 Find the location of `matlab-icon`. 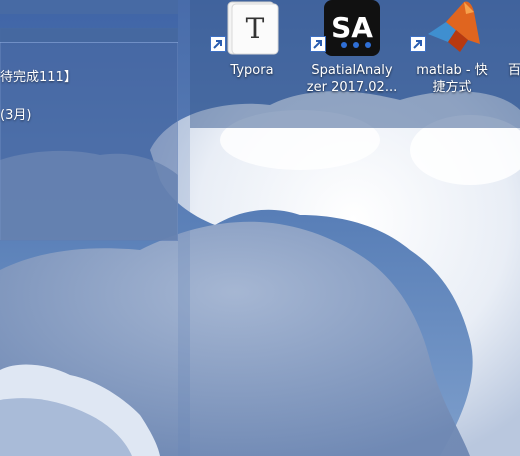

matlab-icon is located at coordinates (452, 28).